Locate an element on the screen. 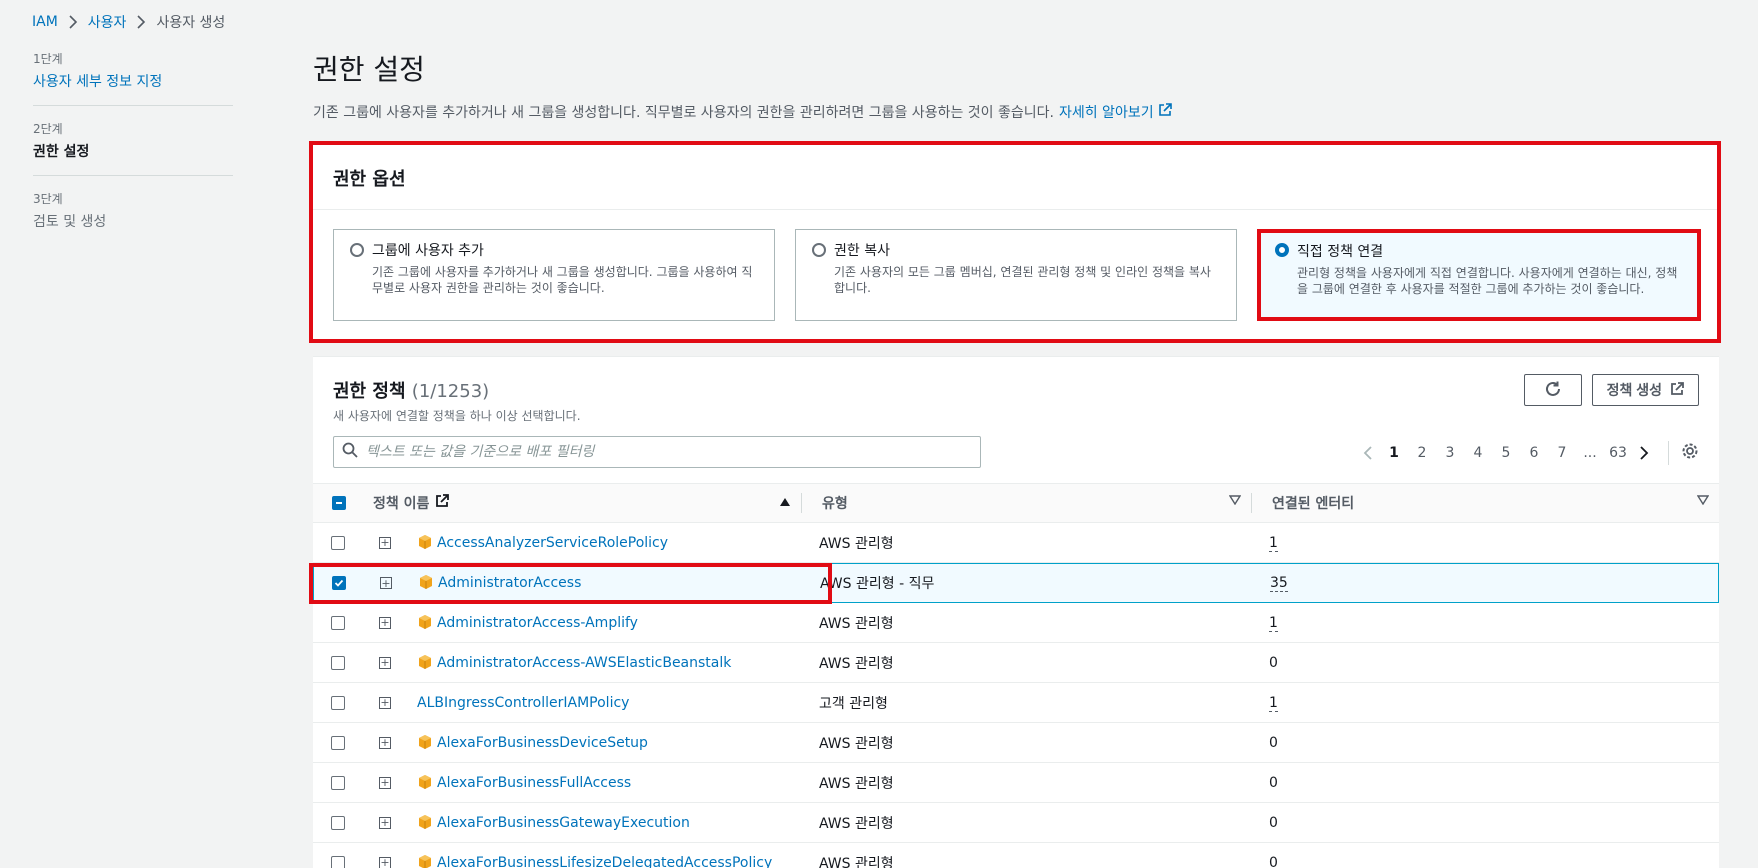 The height and width of the screenshot is (868, 1758). checkmark-icon is located at coordinates (339, 583).